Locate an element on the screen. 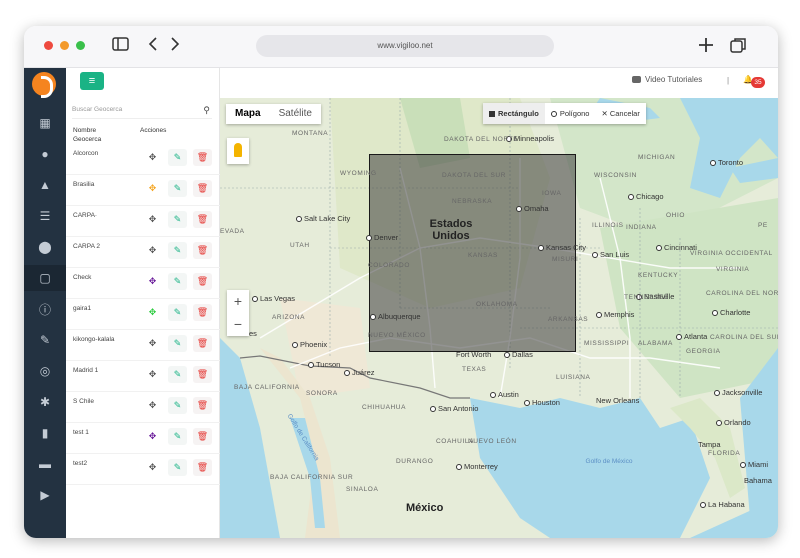 The height and width of the screenshot is (558, 800). geofence-row: Alcorcon ✥ ✎ 🗑 is located at coordinates (143, 159).